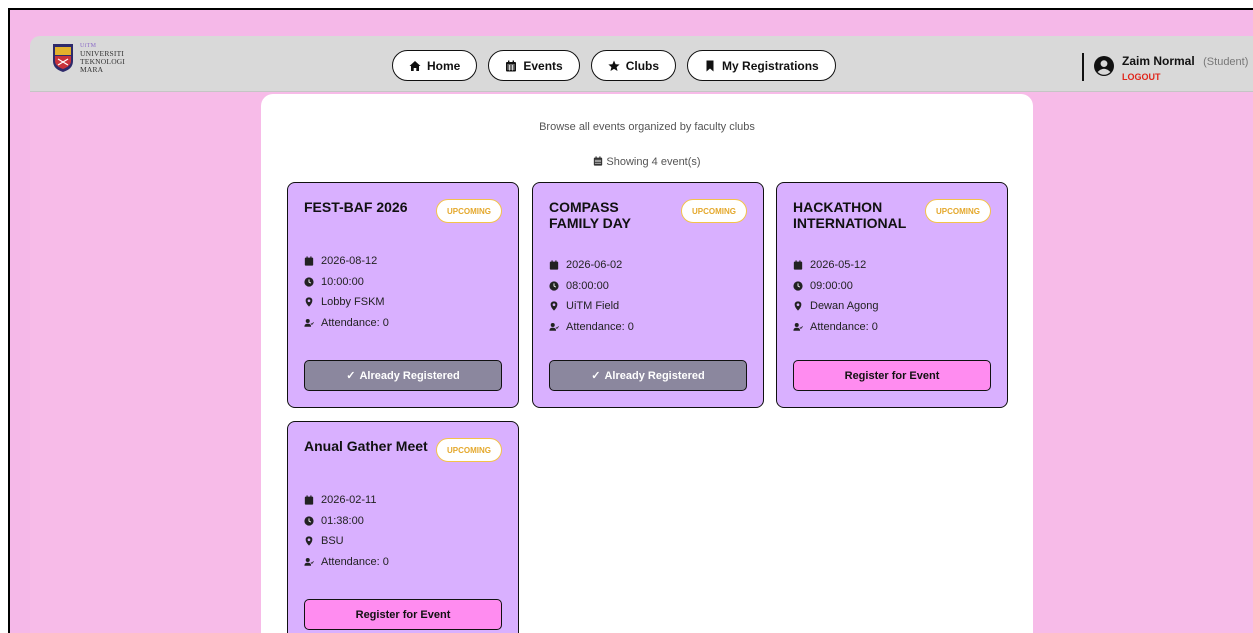 The height and width of the screenshot is (633, 1253). I want to click on event-time: 10:00:00, so click(334, 282).